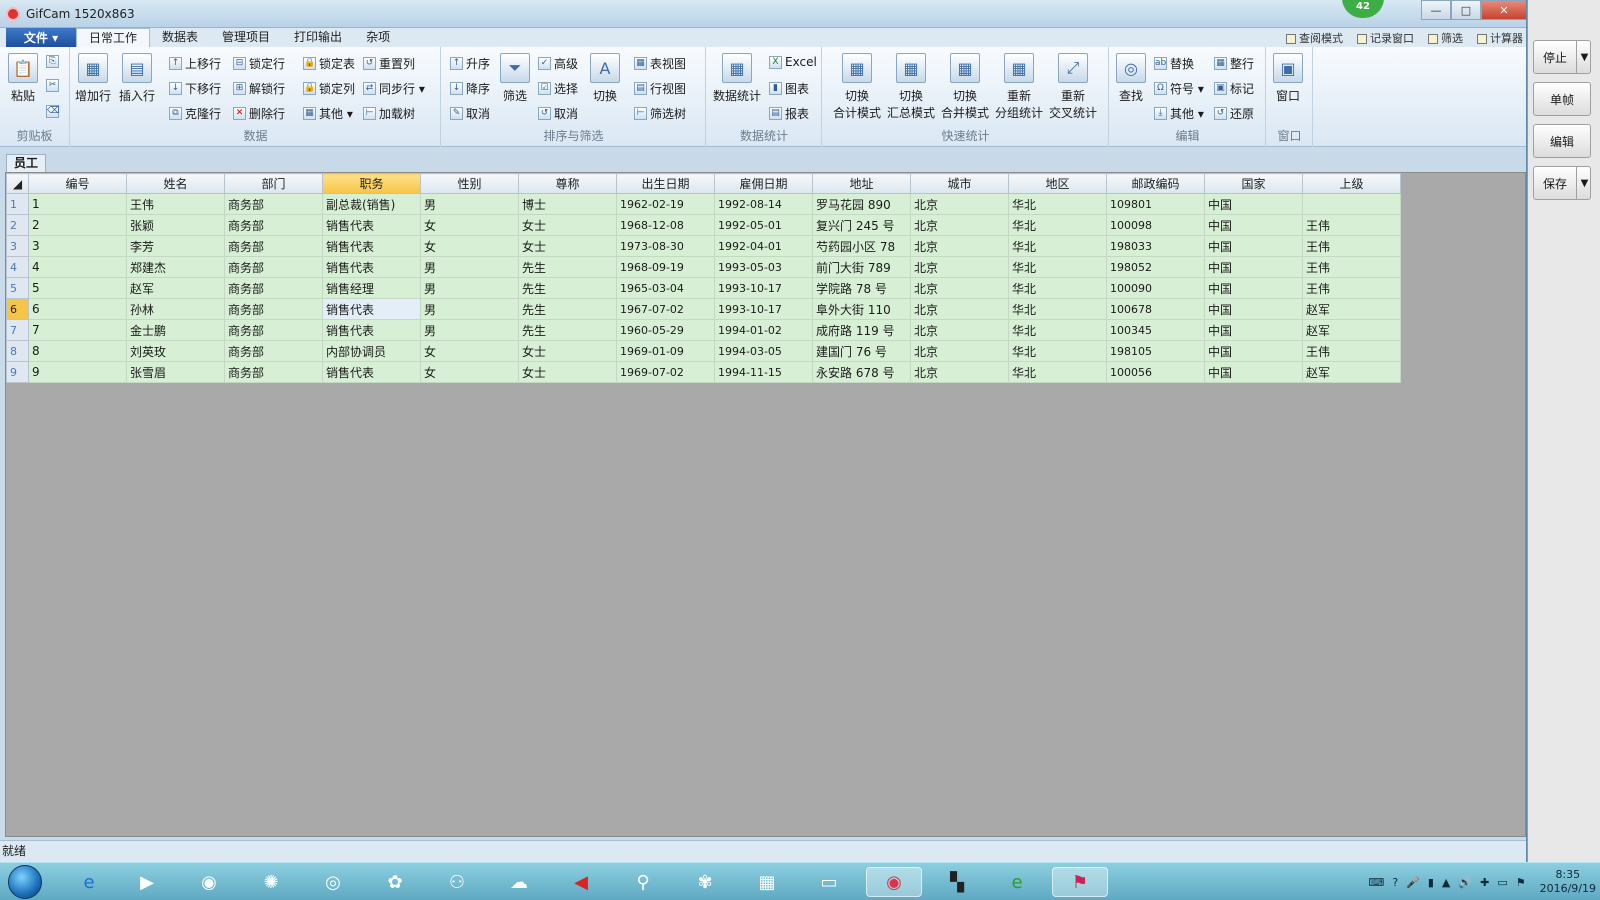 The height and width of the screenshot is (900, 1600). I want to click on table-cell: 博士, so click(567, 204).